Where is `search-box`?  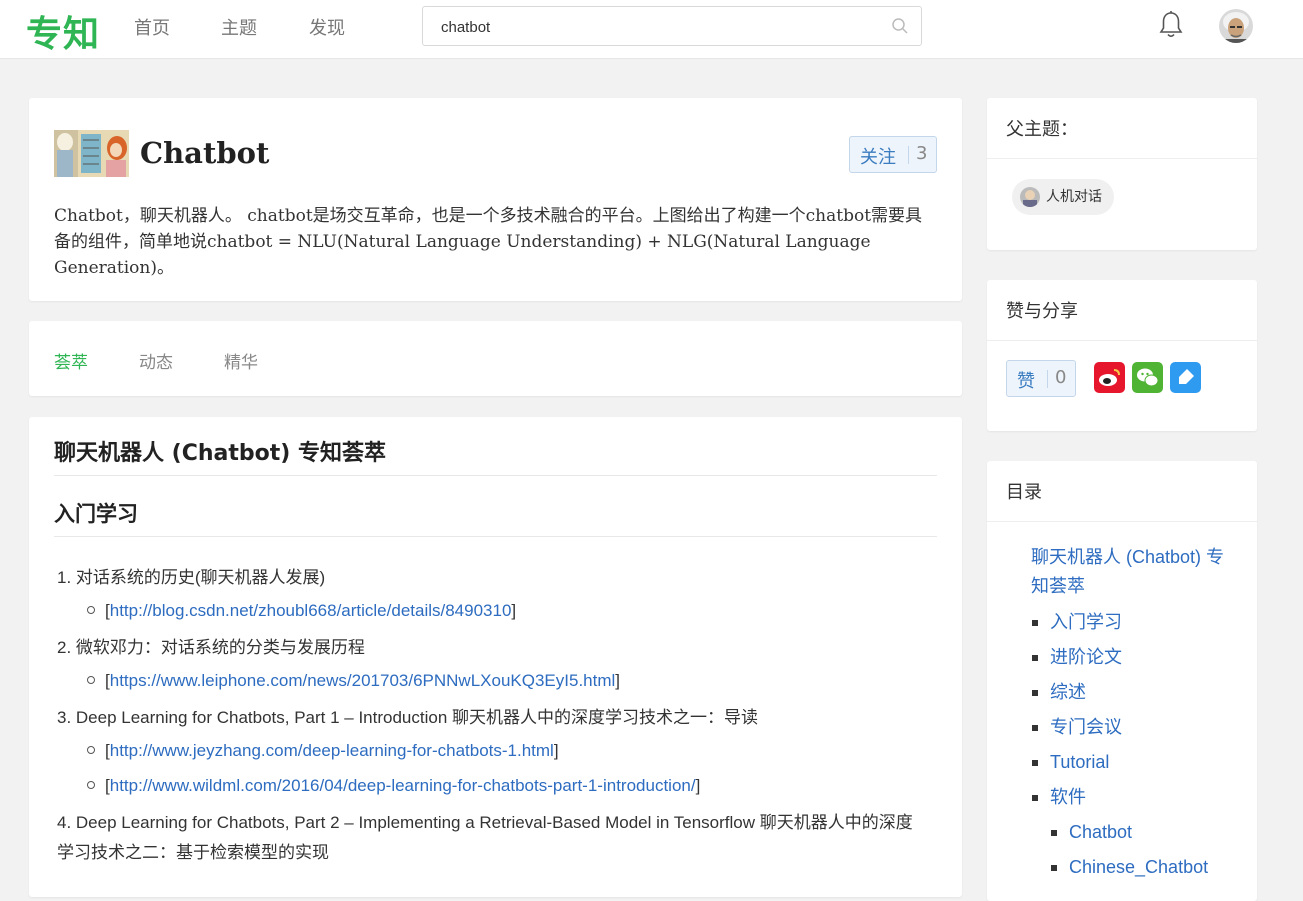
search-box is located at coordinates (672, 26).